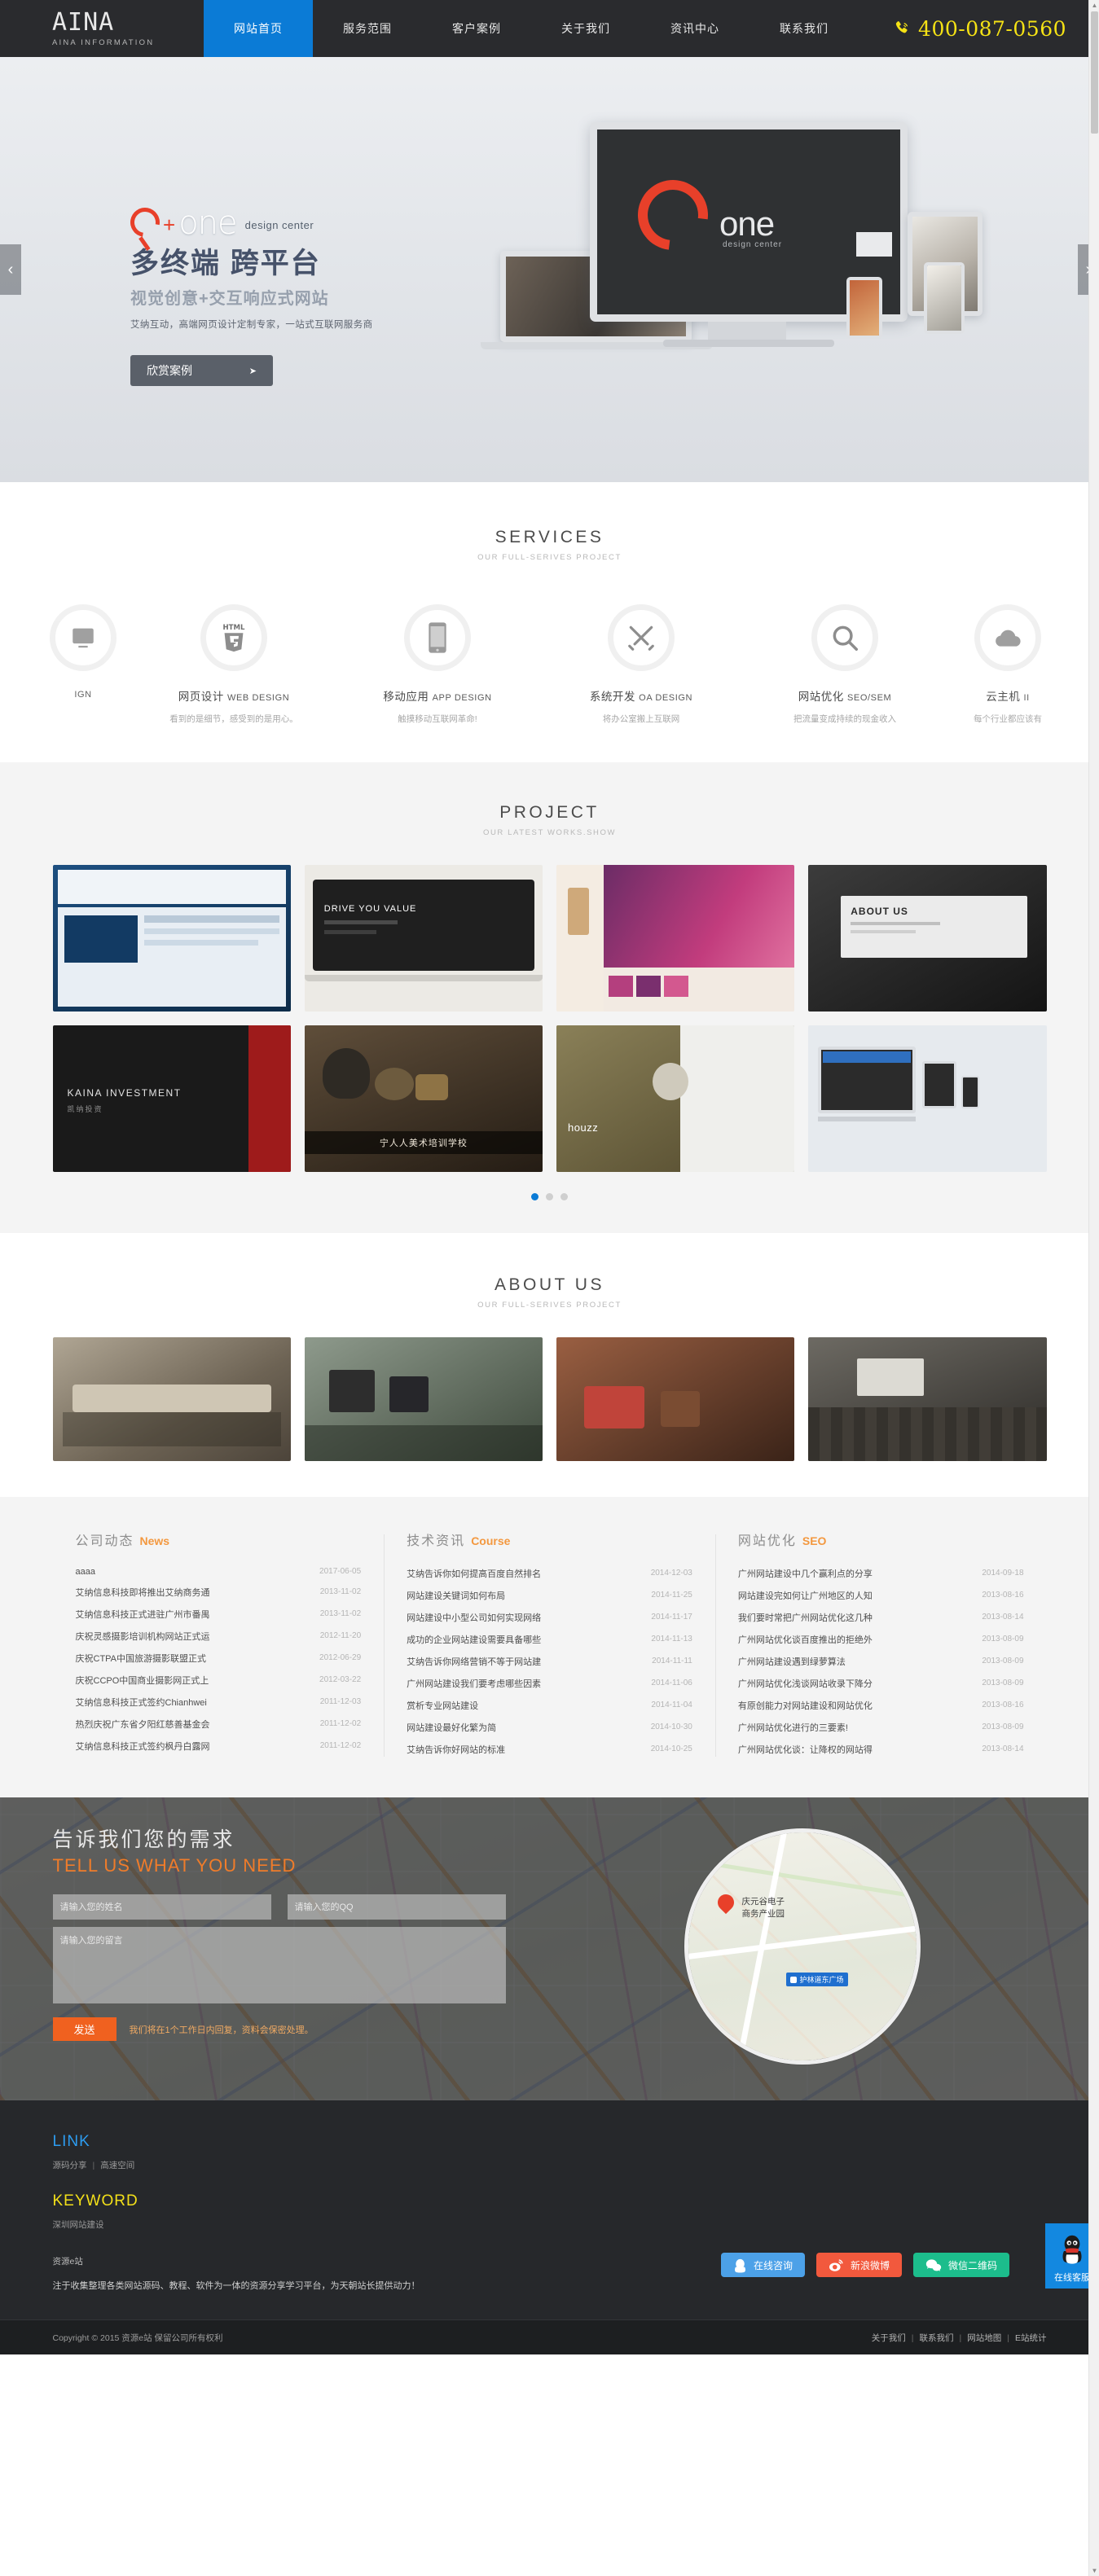 The image size is (1099, 2576). What do you see at coordinates (934, 2264) in the screenshot?
I see `wechat-icon` at bounding box center [934, 2264].